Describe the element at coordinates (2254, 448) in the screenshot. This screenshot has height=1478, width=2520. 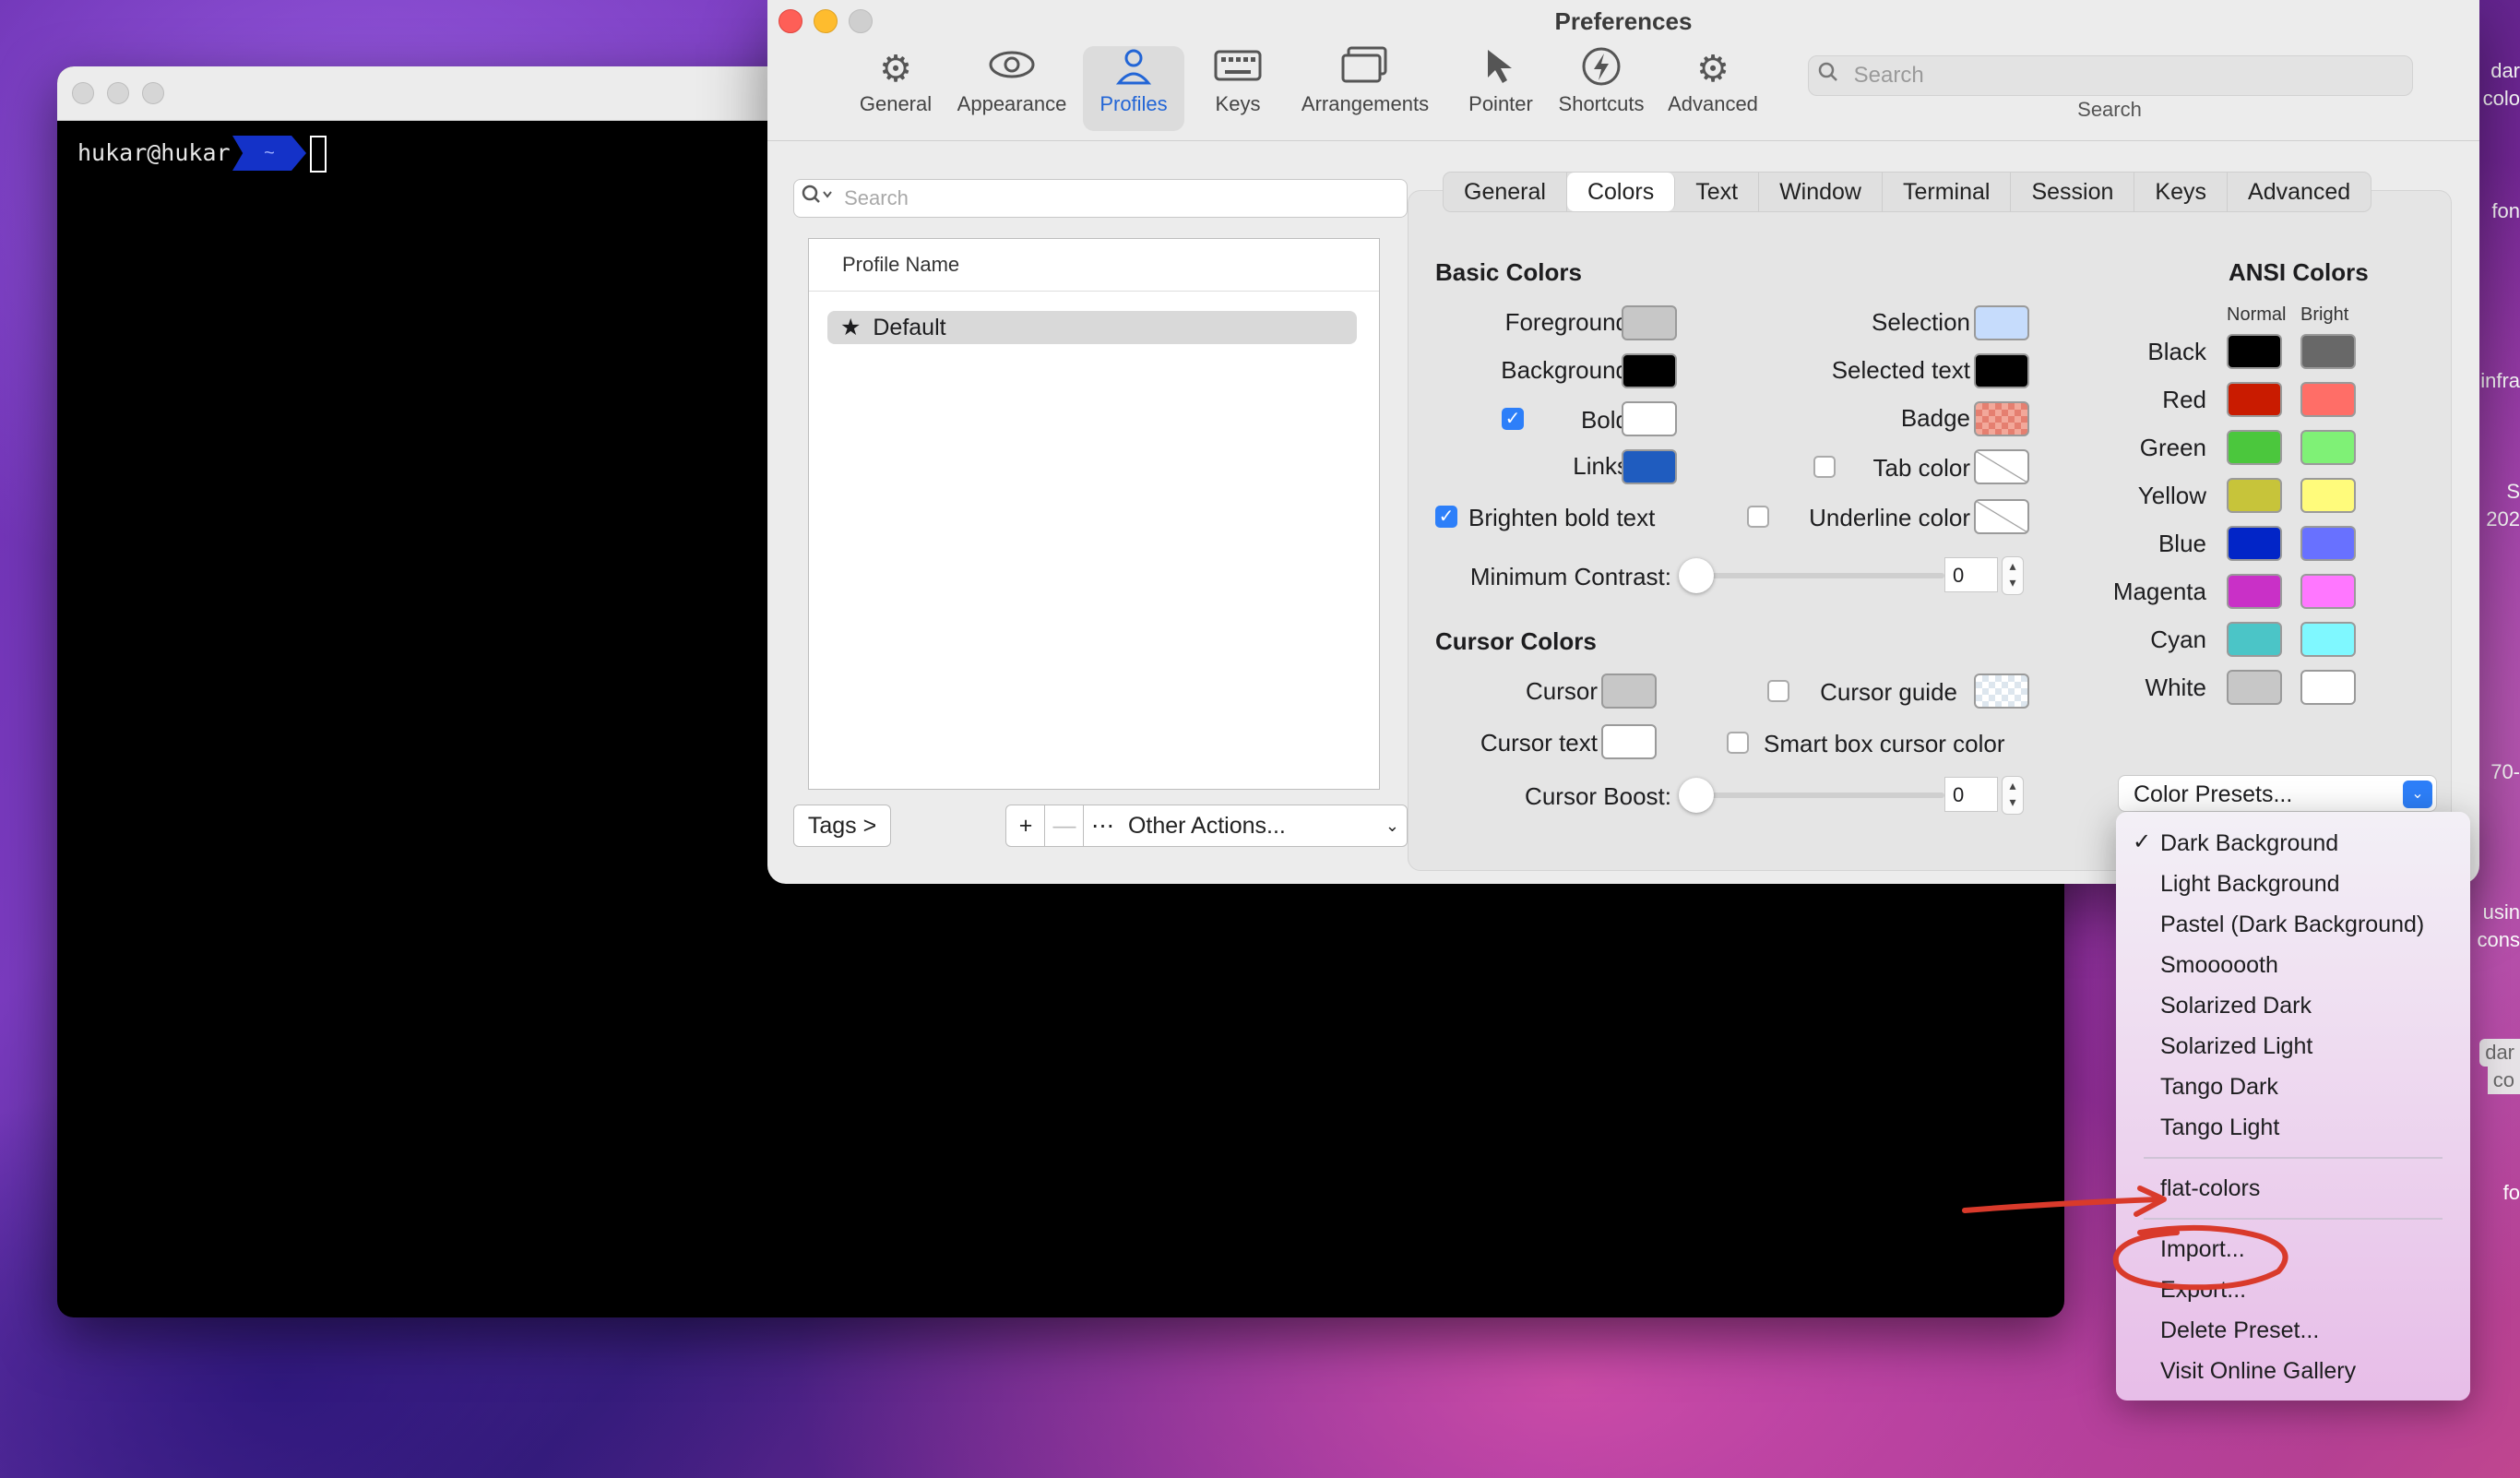
I see `ansi-green-normal-well` at that location.